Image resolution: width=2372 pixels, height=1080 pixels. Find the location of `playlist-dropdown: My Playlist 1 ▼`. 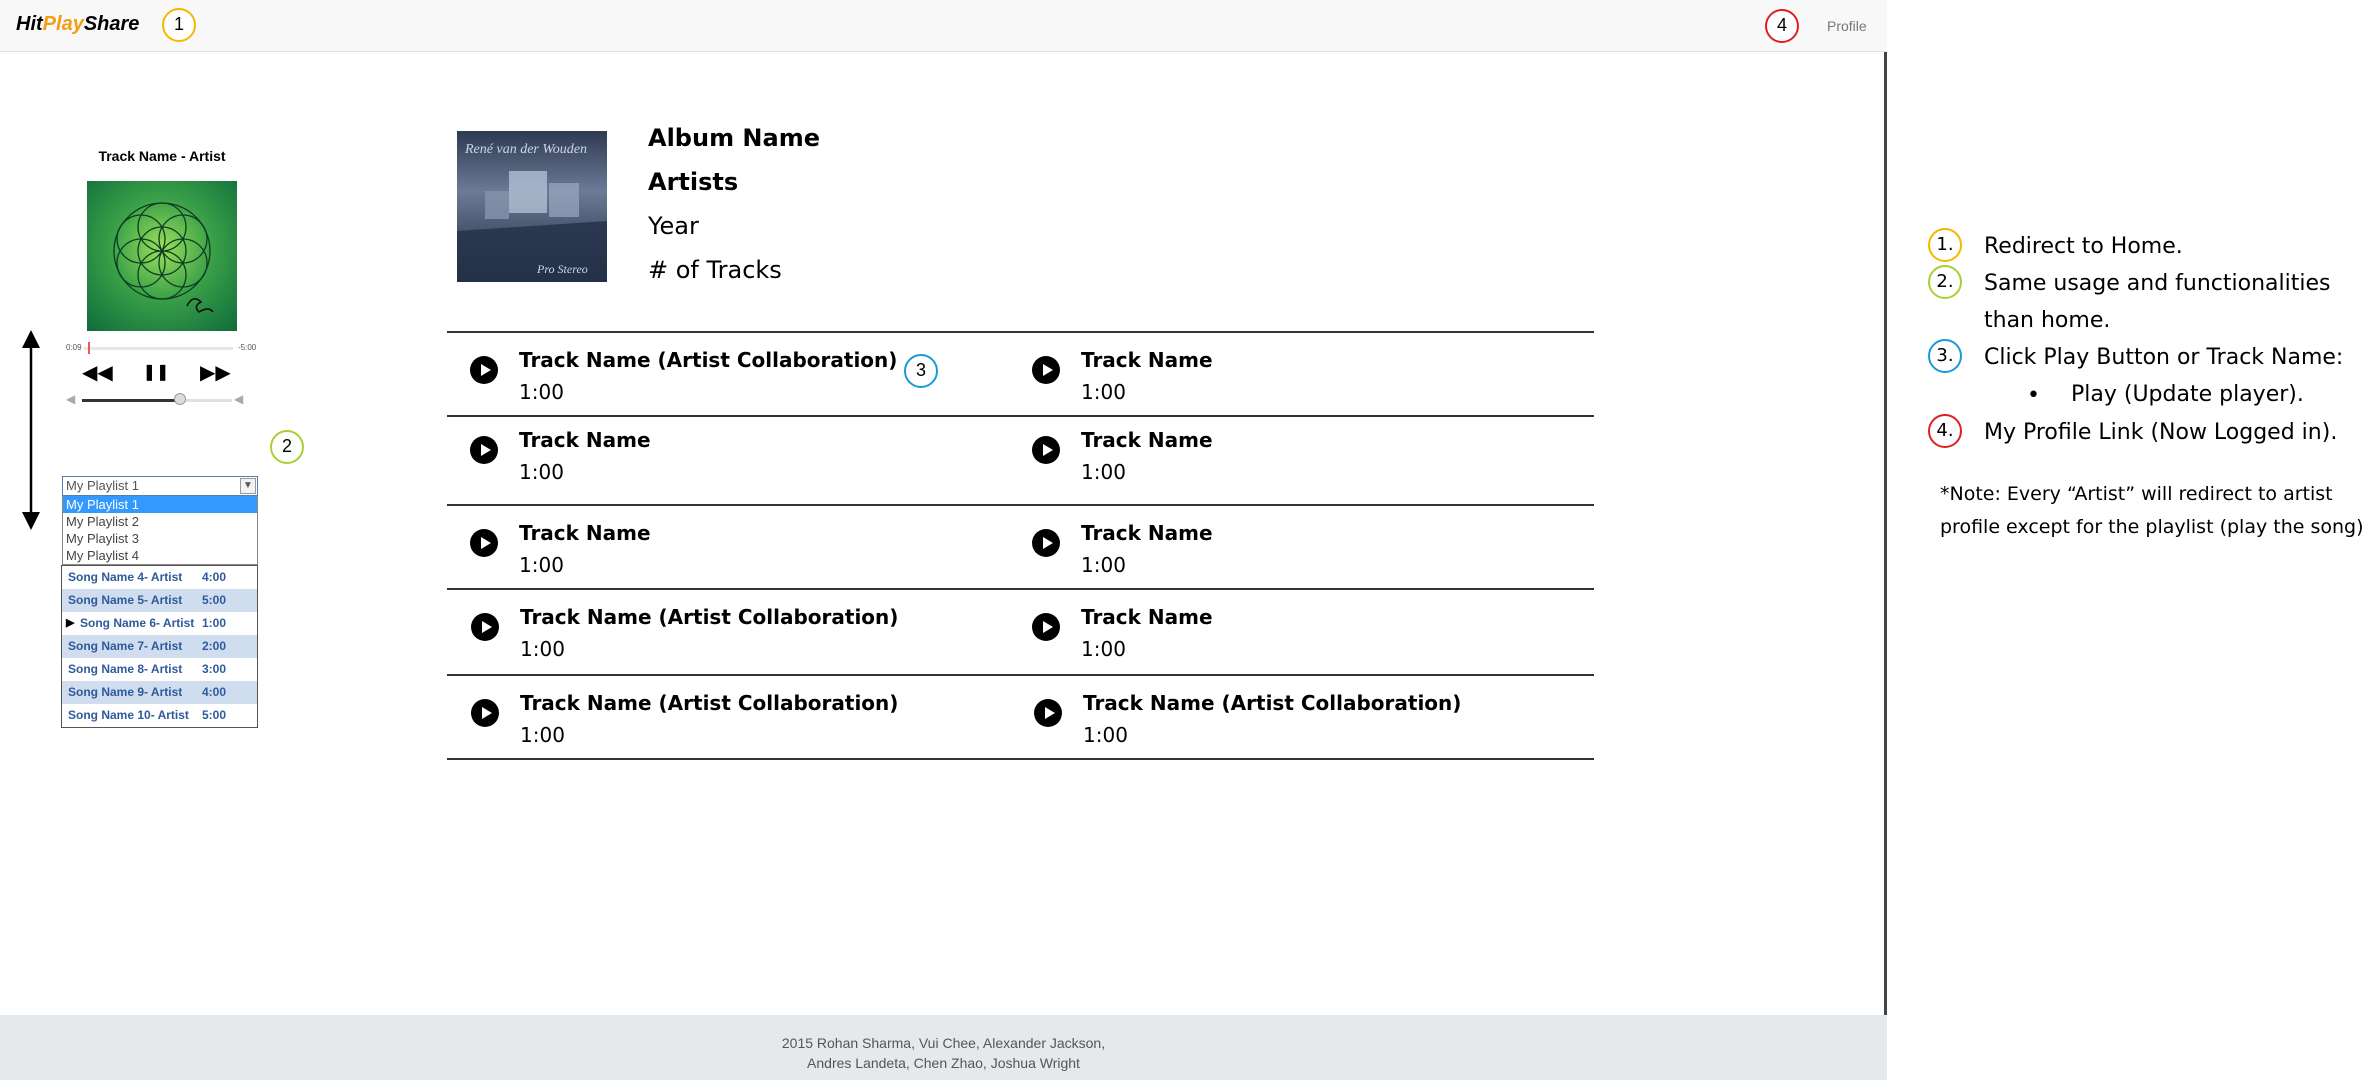

playlist-dropdown: My Playlist 1 ▼ is located at coordinates (160, 486).